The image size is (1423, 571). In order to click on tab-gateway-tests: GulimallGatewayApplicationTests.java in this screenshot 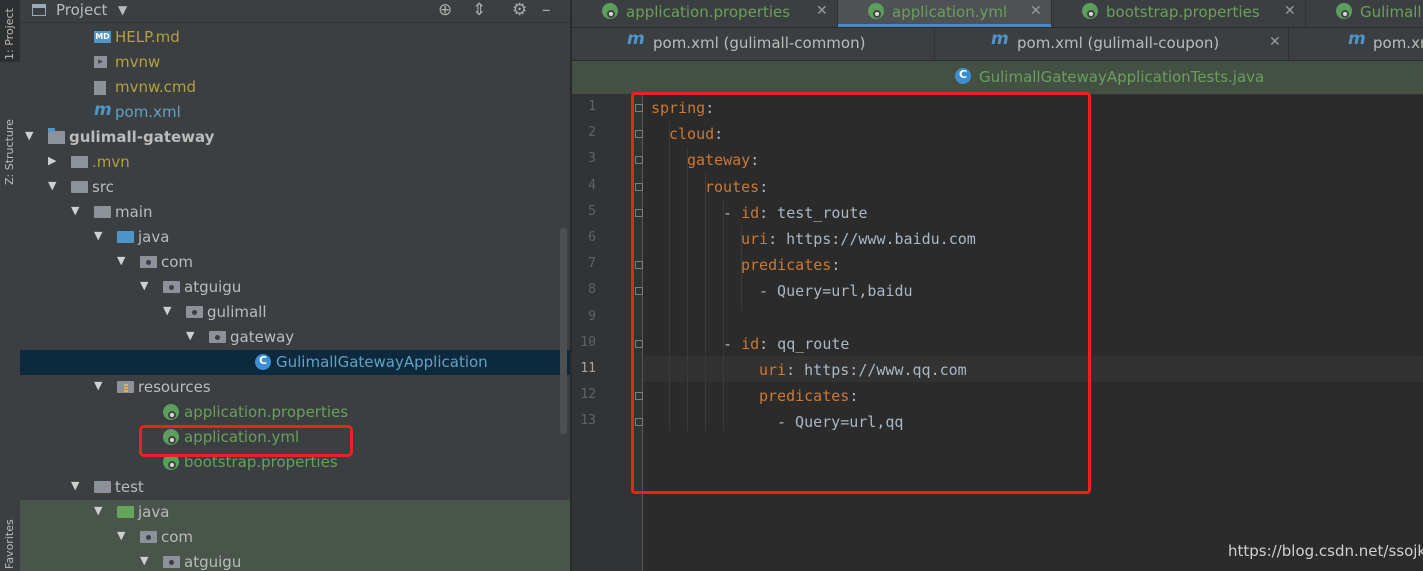, I will do `click(1103, 77)`.